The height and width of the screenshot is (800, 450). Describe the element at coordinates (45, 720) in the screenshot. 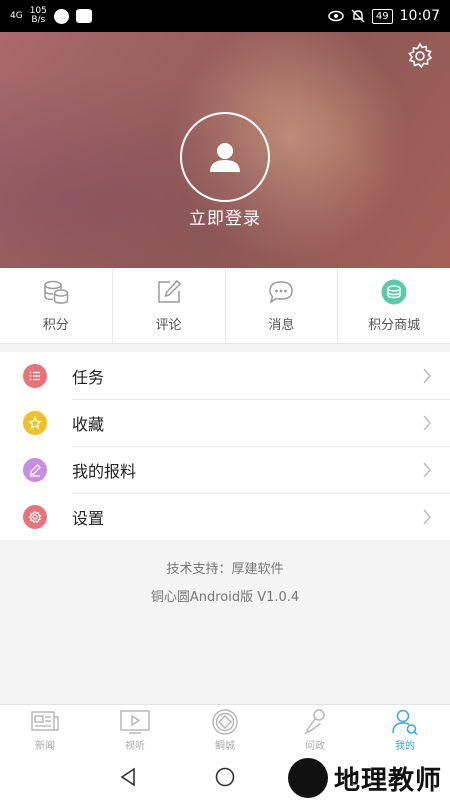

I see `newspaper-icon` at that location.